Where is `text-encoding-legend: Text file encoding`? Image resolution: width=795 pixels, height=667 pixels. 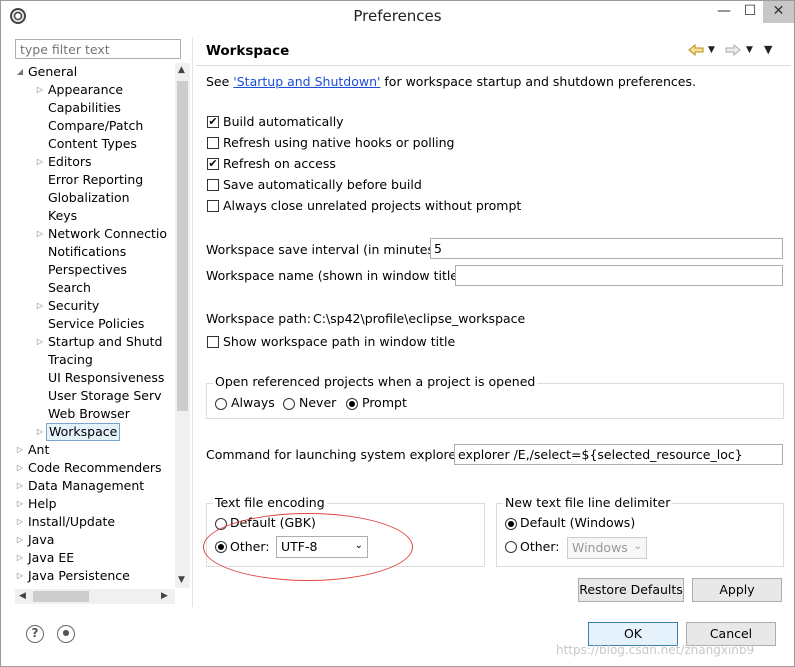 text-encoding-legend: Text file encoding is located at coordinates (270, 502).